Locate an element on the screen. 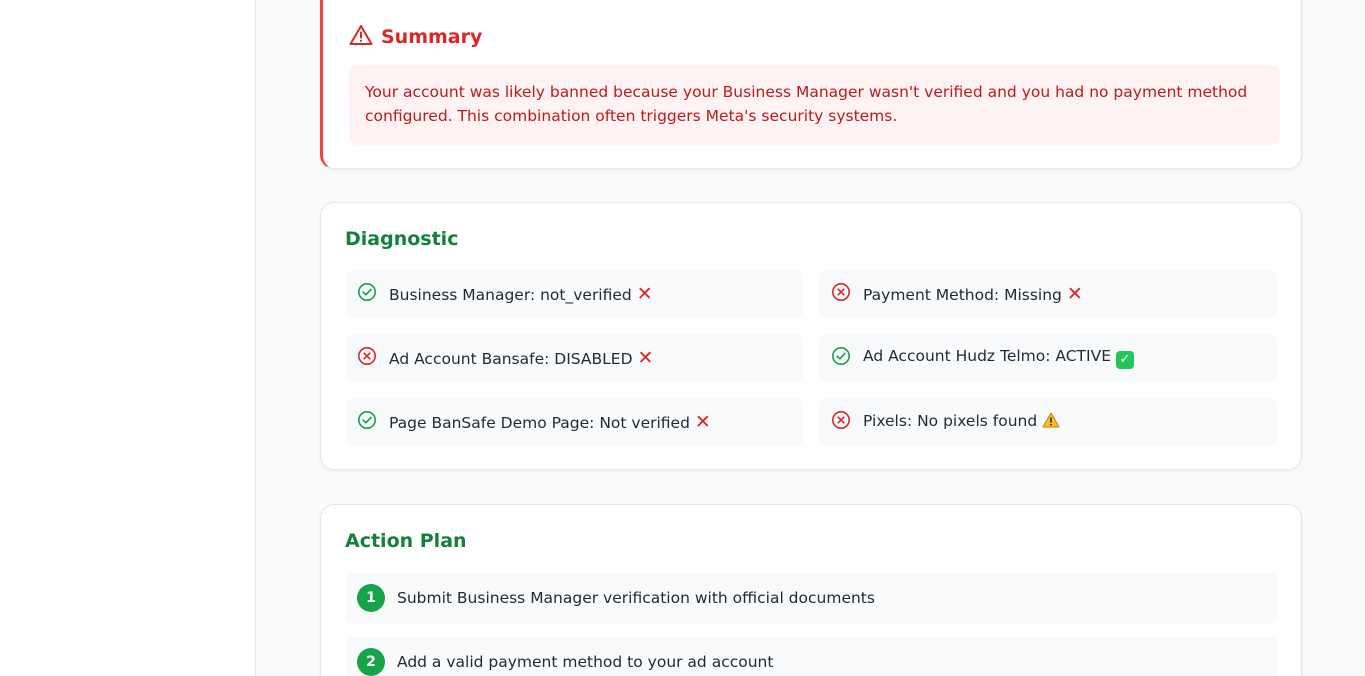 The width and height of the screenshot is (1365, 676). warning-icon is located at coordinates (1051, 422).